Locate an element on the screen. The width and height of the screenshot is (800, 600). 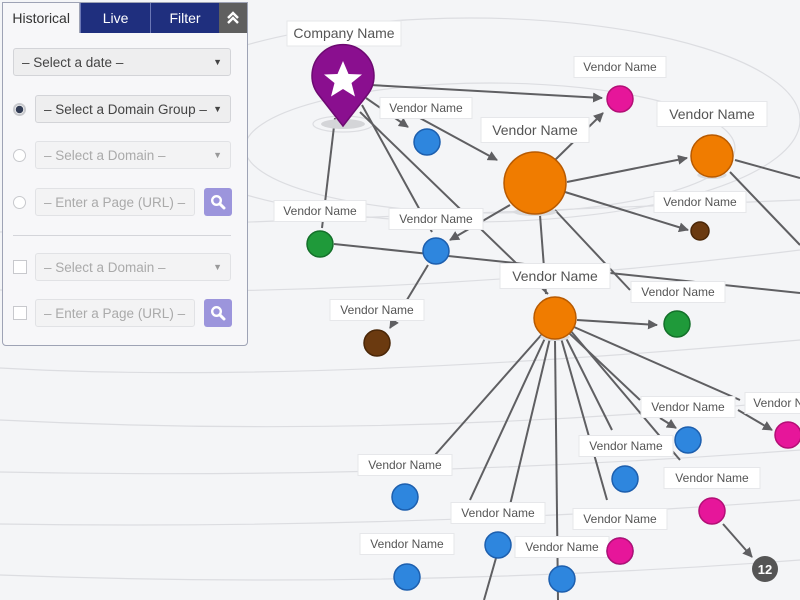
domain-select-value: – Select a Domain – is located at coordinates (105, 155).